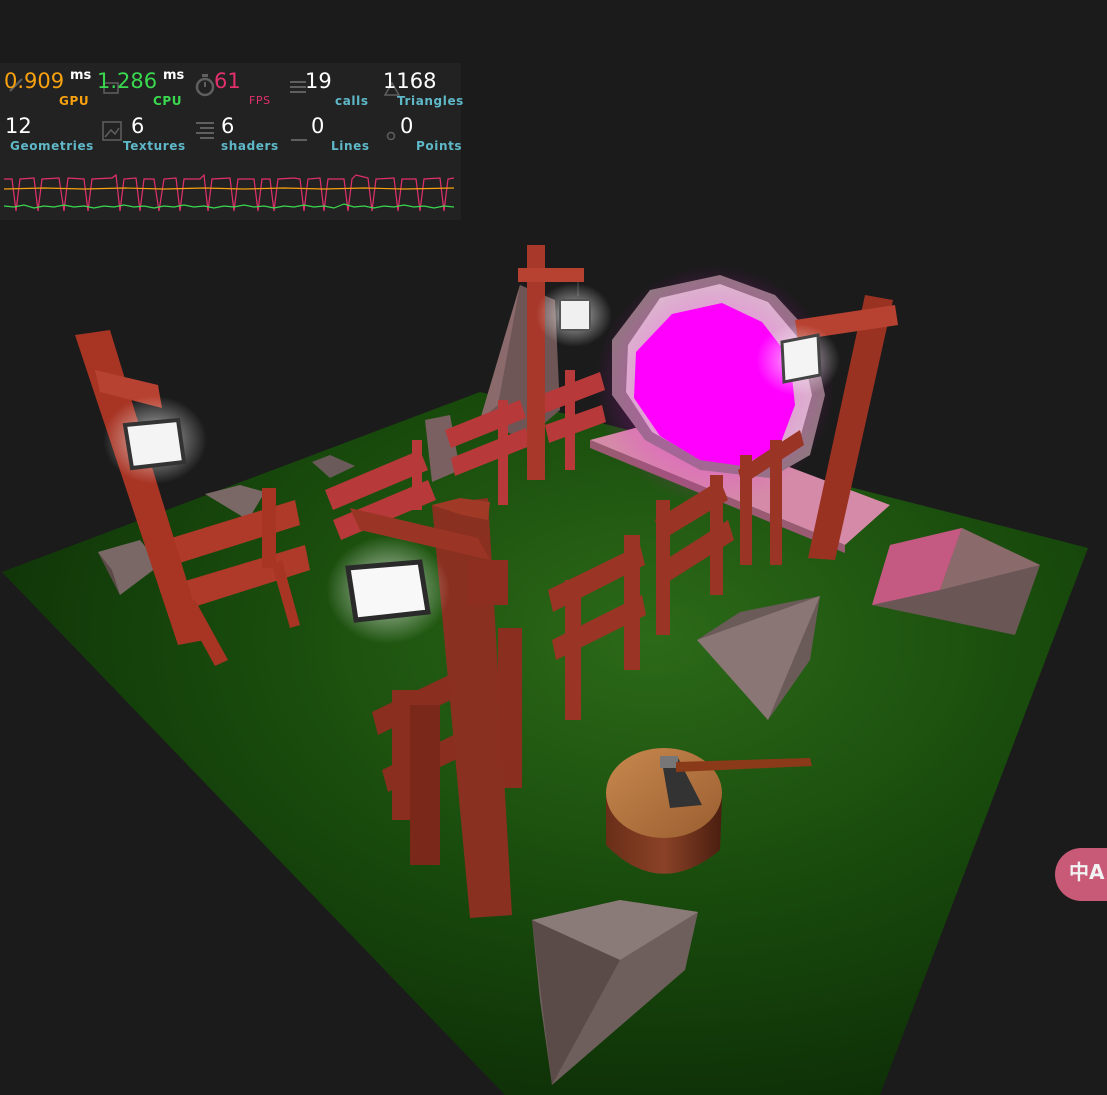 The image size is (1107, 1095). I want to click on stat-cpu-label: CPU, so click(168, 101).